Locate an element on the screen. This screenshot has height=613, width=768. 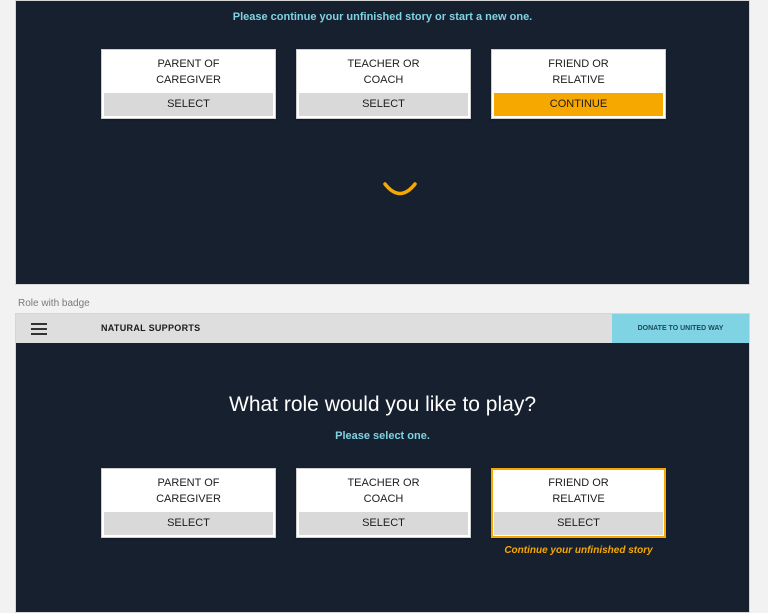
role-card-friend: FRIEND OR RELATIVE CONTINUE is located at coordinates (578, 84).